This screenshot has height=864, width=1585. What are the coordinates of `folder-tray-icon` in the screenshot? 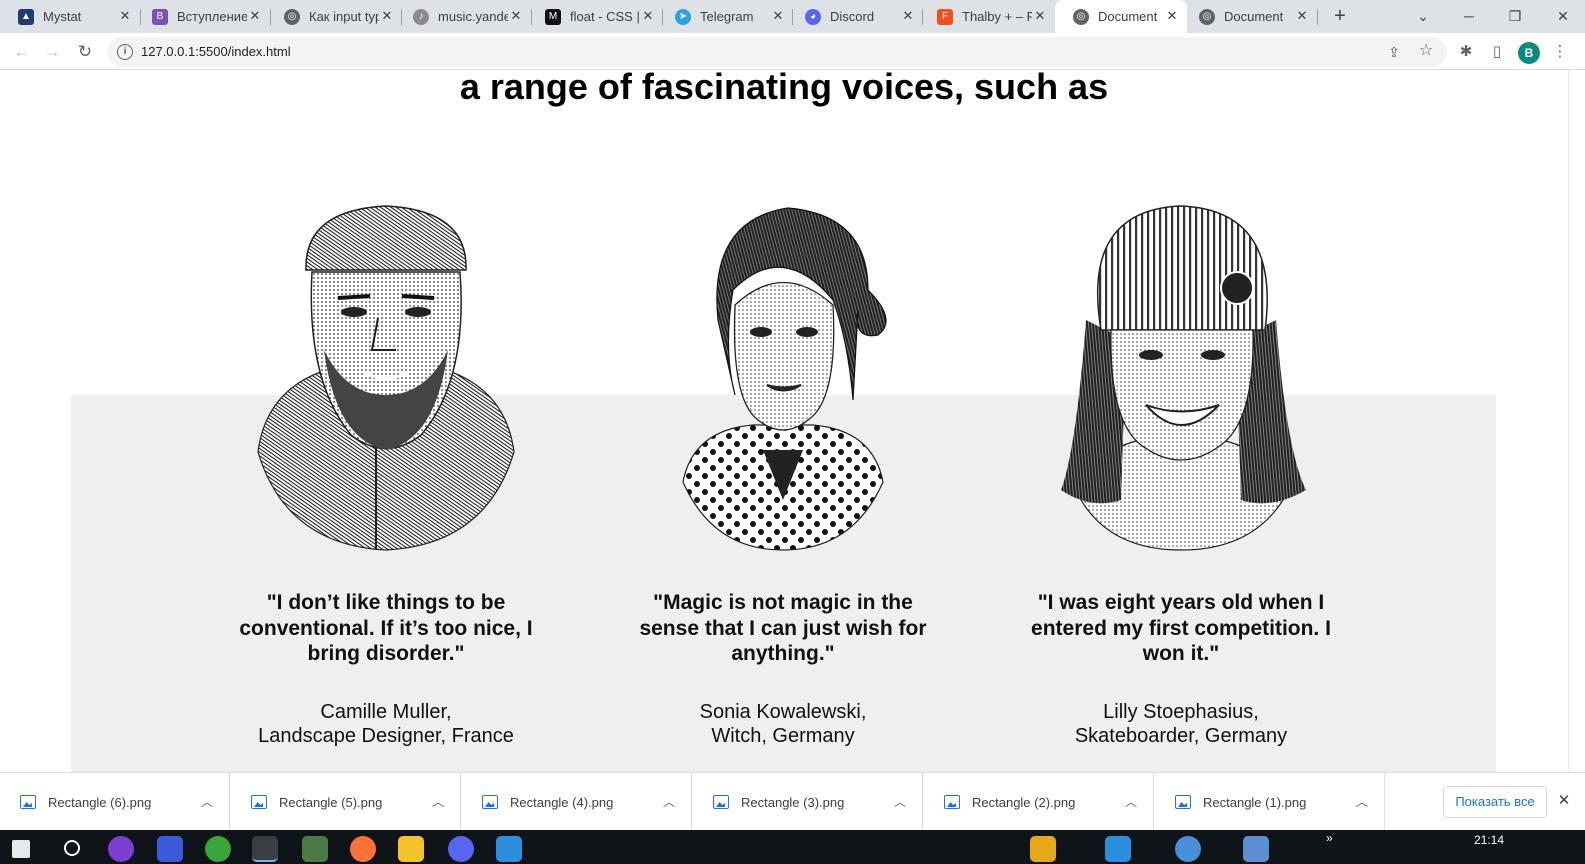 It's located at (1043, 849).